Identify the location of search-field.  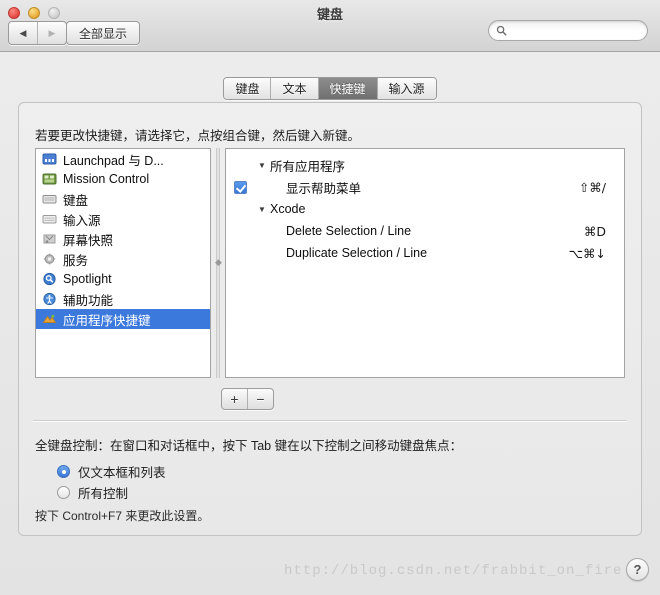
(568, 30).